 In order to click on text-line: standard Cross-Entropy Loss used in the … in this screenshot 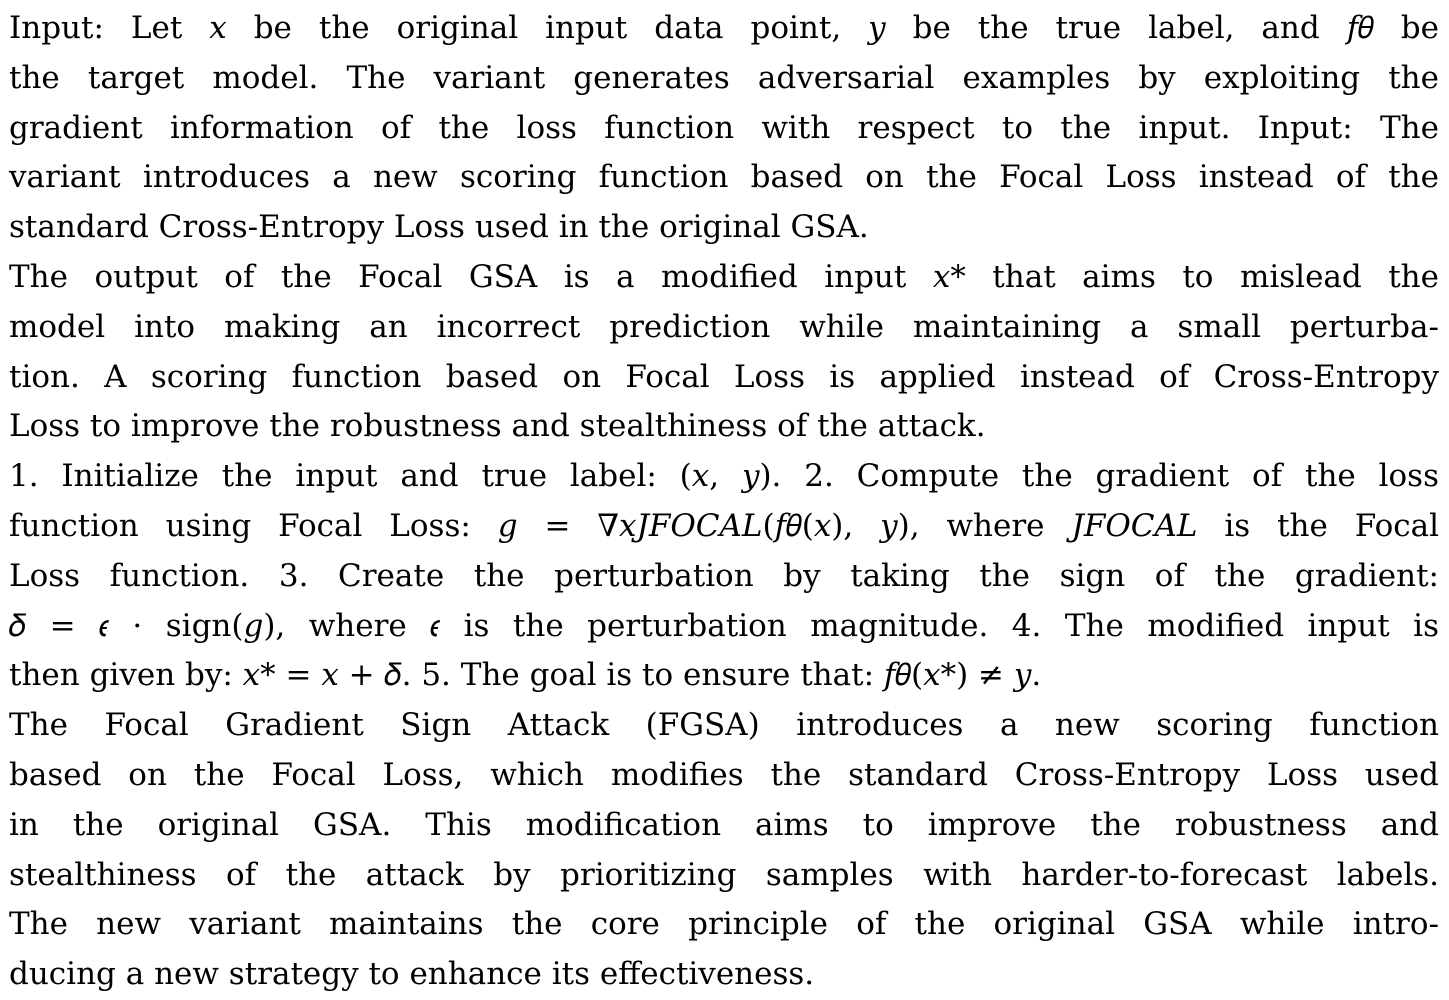, I will do `click(439, 227)`.